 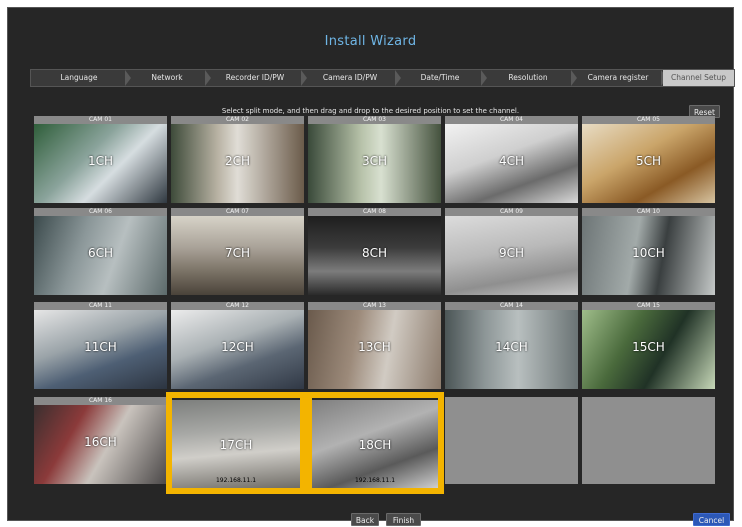 I want to click on window-title: Install Wizard, so click(x=370, y=41).